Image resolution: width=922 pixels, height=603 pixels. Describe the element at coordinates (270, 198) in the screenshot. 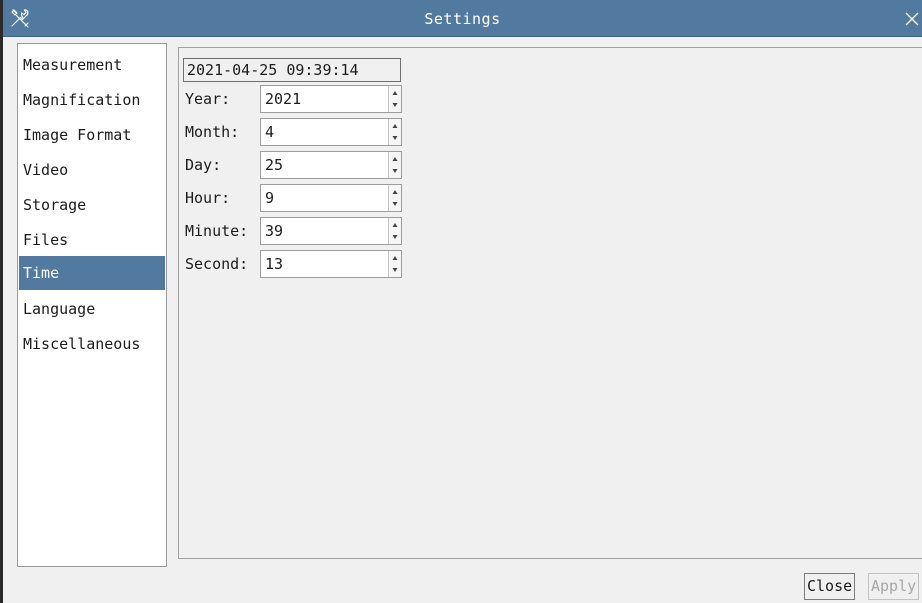

I see `hour-value: 9` at that location.